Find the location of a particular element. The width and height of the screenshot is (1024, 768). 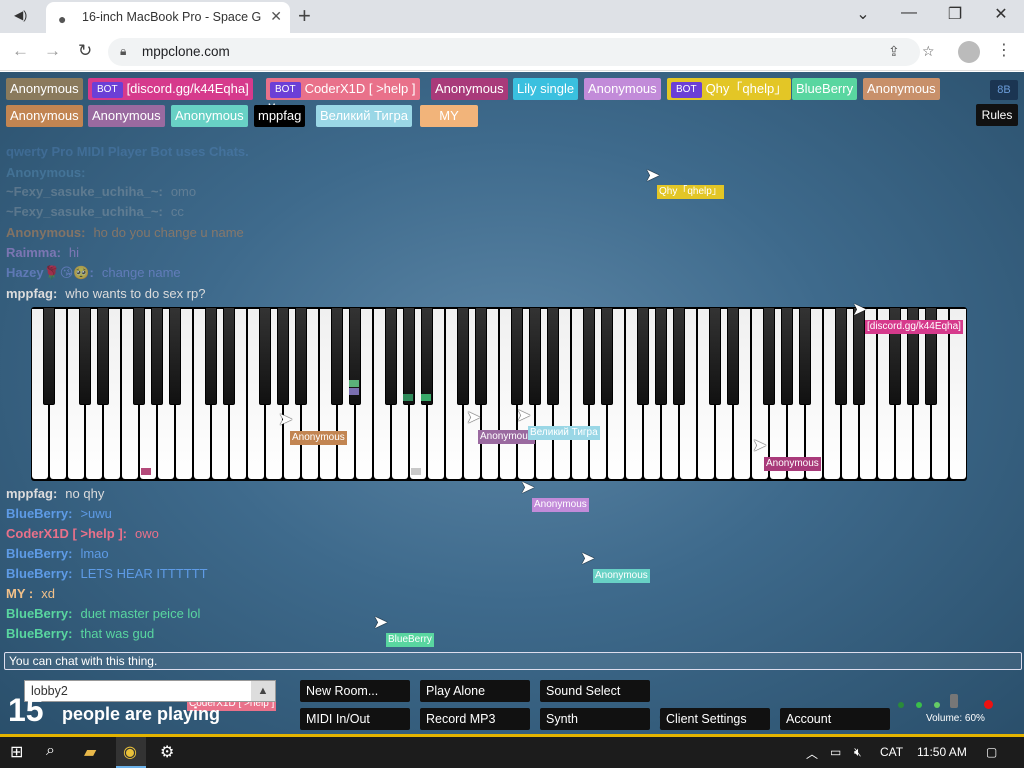

user-tag: MY is located at coordinates (449, 116).